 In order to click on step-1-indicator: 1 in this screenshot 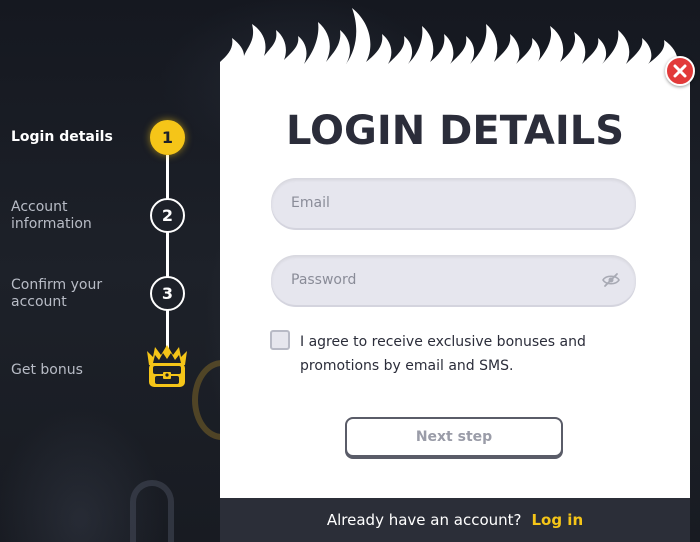, I will do `click(167, 137)`.